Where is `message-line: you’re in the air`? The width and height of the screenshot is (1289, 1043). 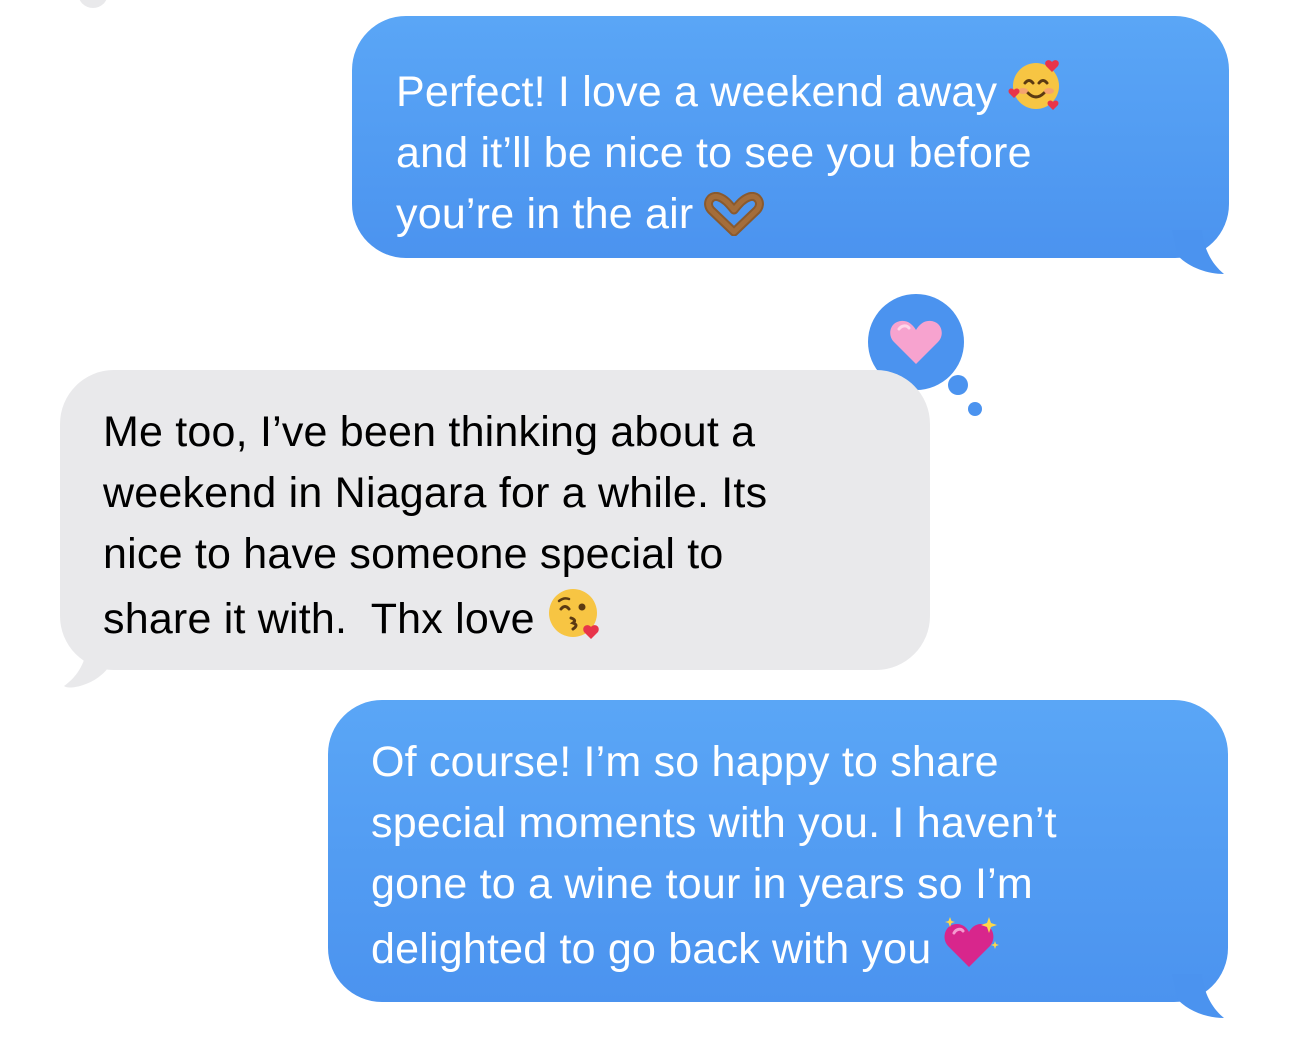
message-line: you’re in the air is located at coordinates (792, 214).